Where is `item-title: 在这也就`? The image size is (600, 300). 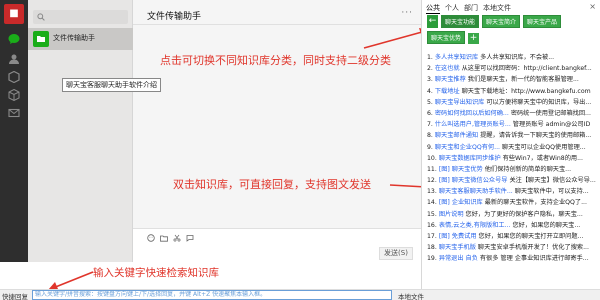
item-title: 在这也就 is located at coordinates (447, 69).